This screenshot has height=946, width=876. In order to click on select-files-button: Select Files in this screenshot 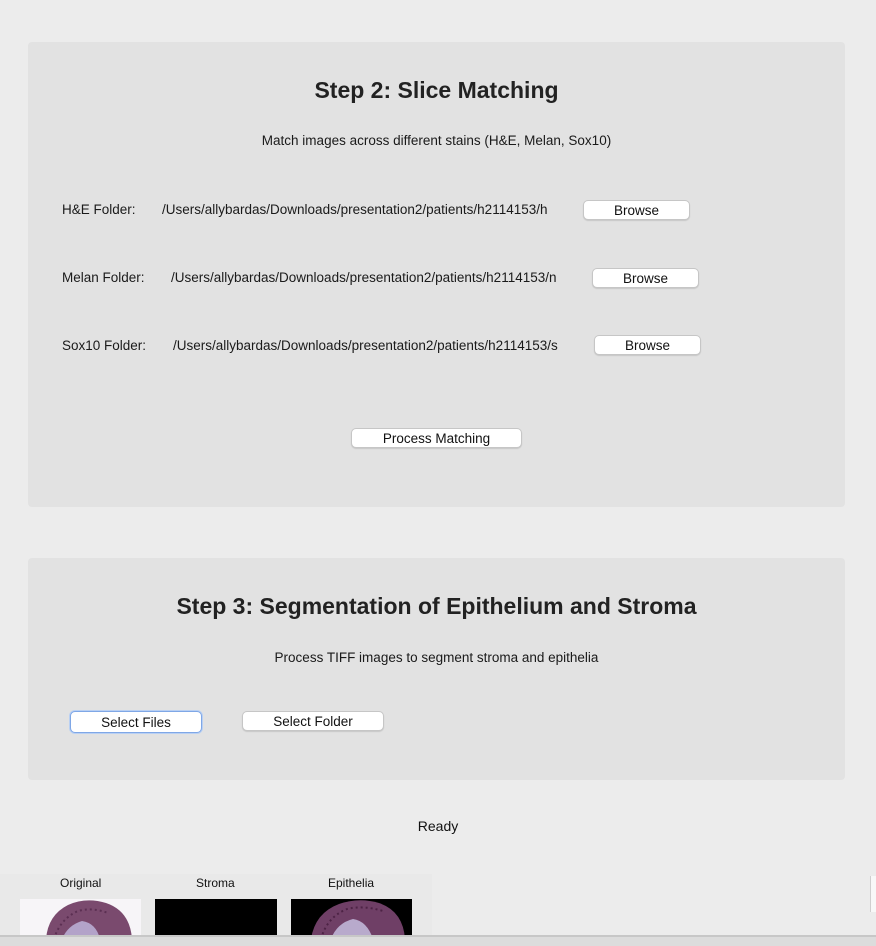, I will do `click(136, 722)`.